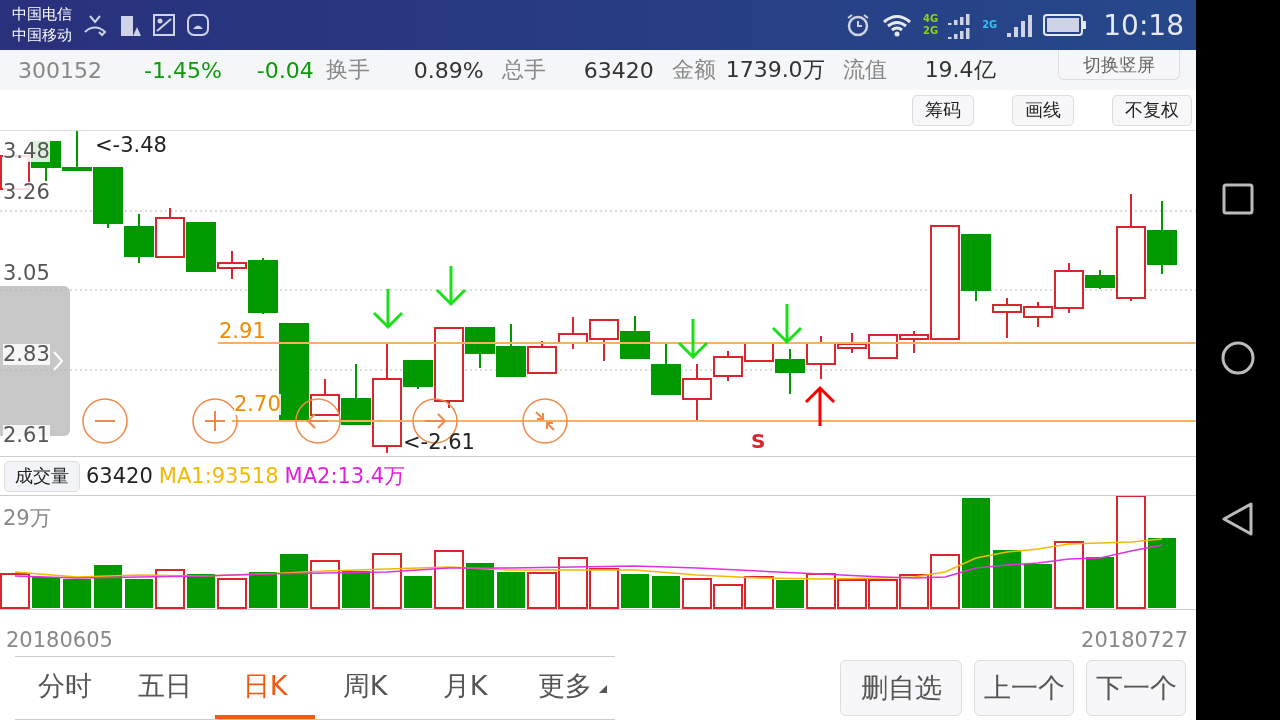  Describe the element at coordinates (26, 151) in the screenshot. I see `price-axis-label: 3.48` at that location.